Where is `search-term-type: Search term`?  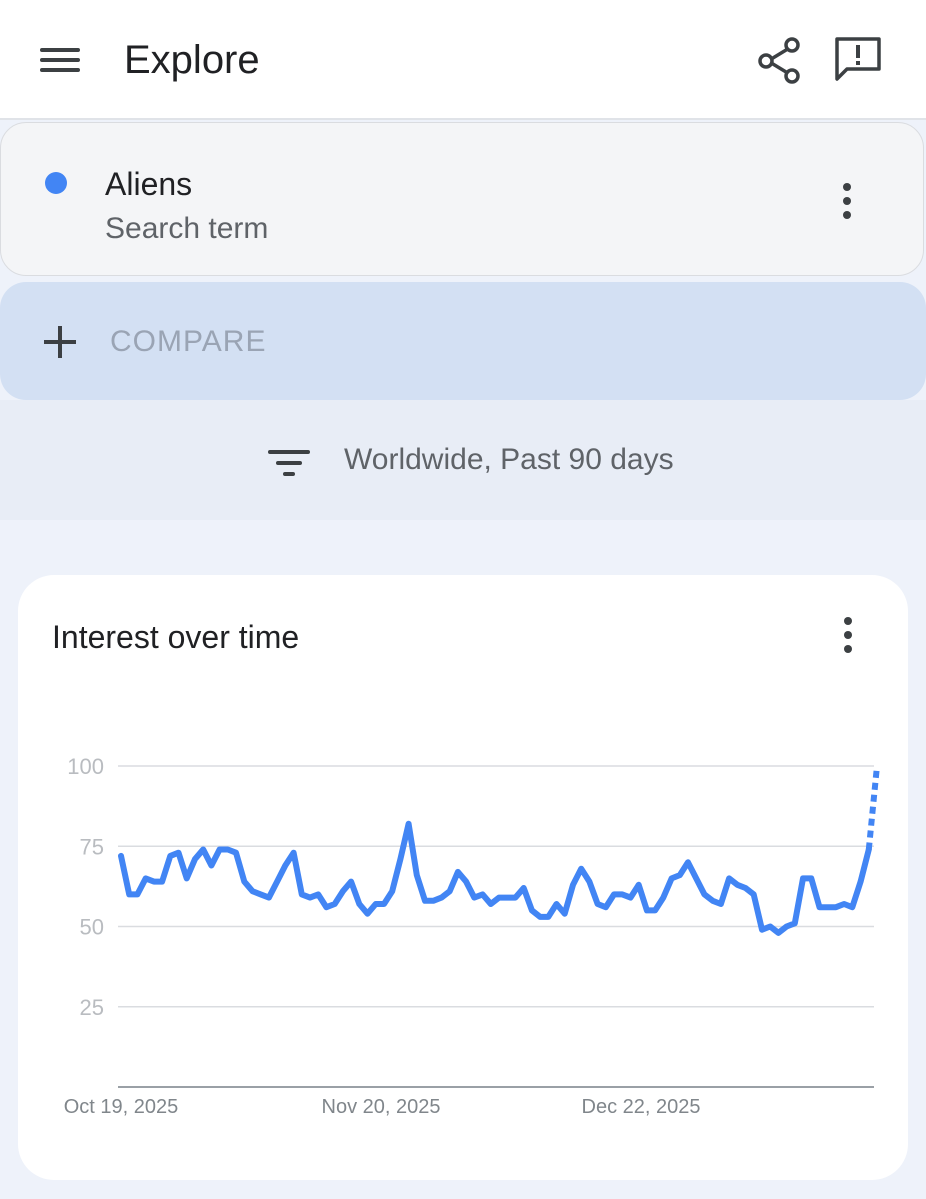
search-term-type: Search term is located at coordinates (187, 228).